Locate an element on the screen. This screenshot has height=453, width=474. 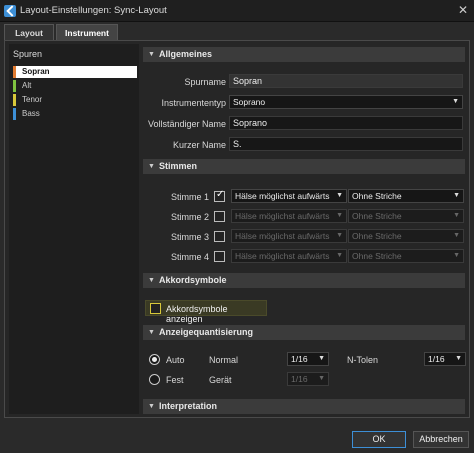
voice-4-rest-dropdown: Ohne Striche ▼ is located at coordinates (406, 256).